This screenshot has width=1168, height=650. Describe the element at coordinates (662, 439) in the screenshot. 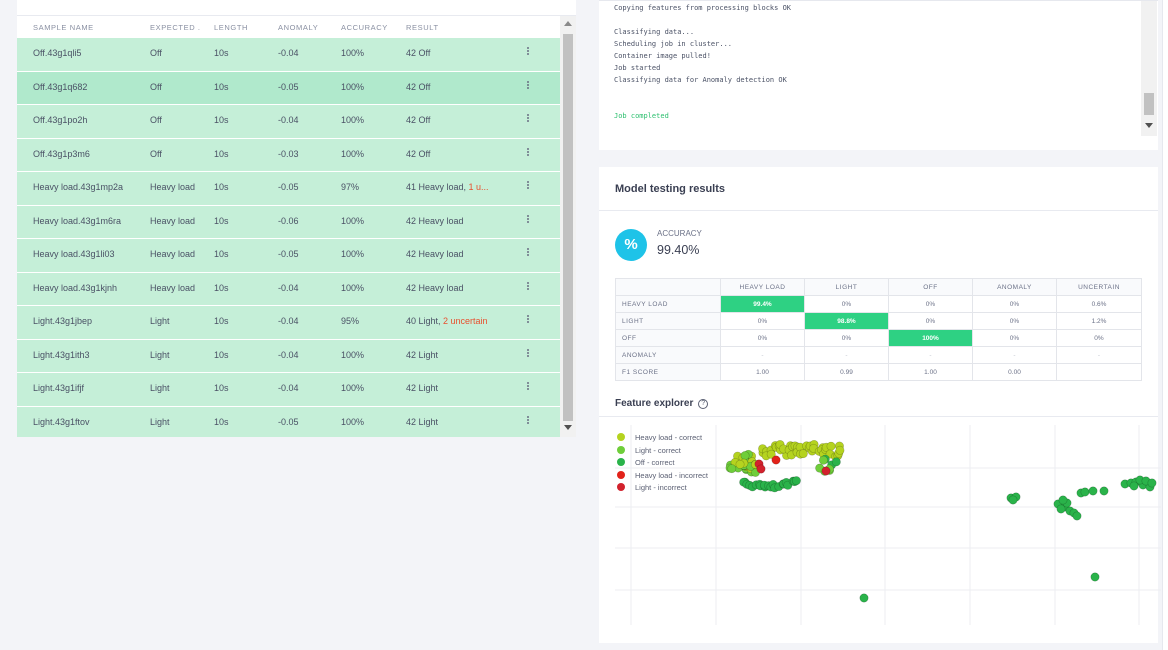

I see `legend-item: Heavy load - correct` at that location.